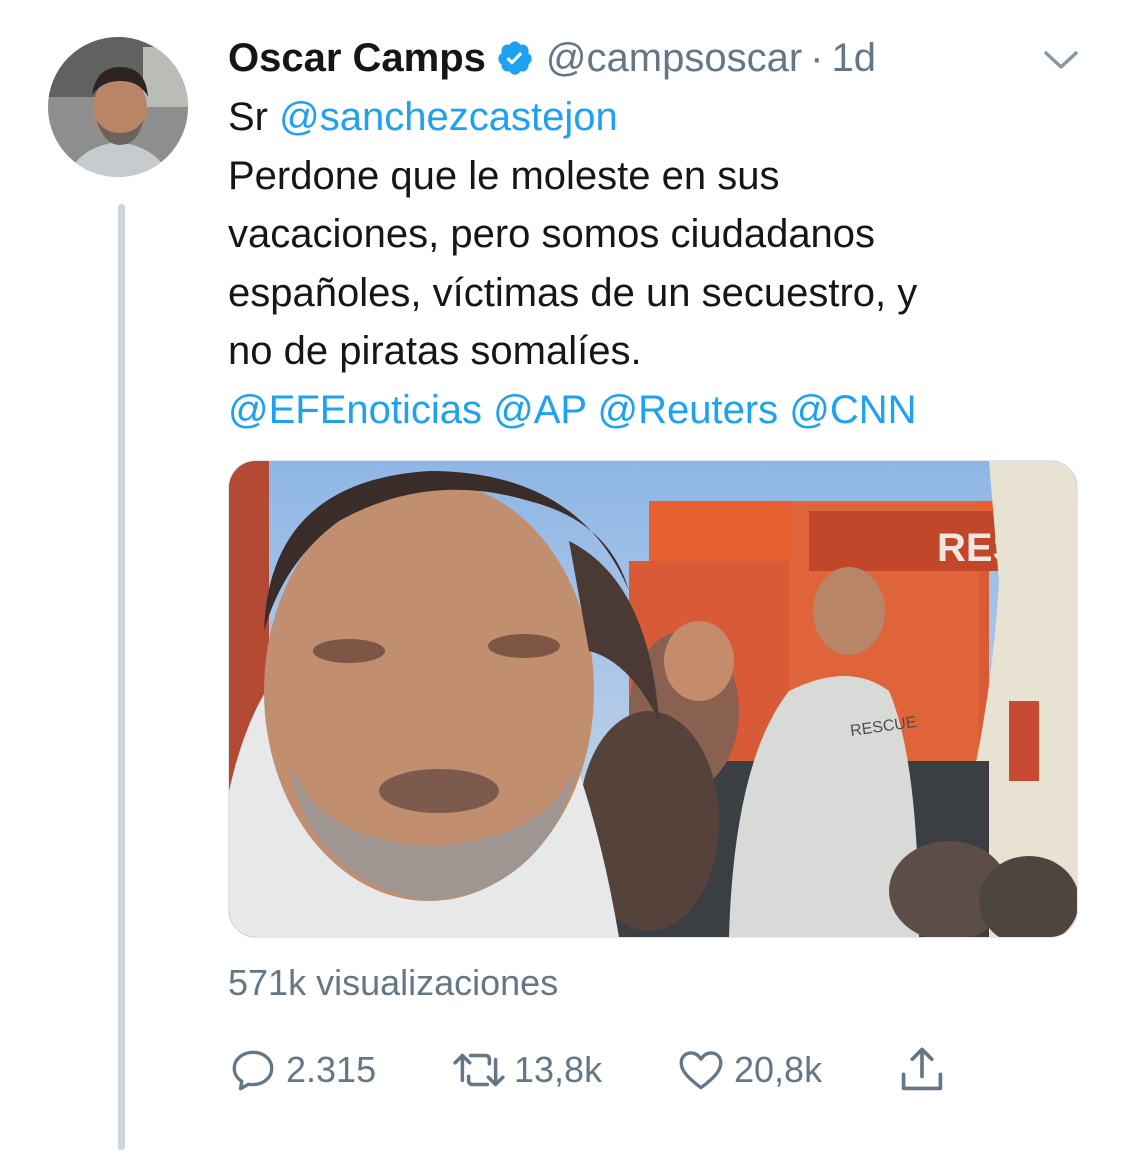 The width and height of the screenshot is (1125, 1156). I want to click on tweet-text-segment: Sr, so click(254, 117).